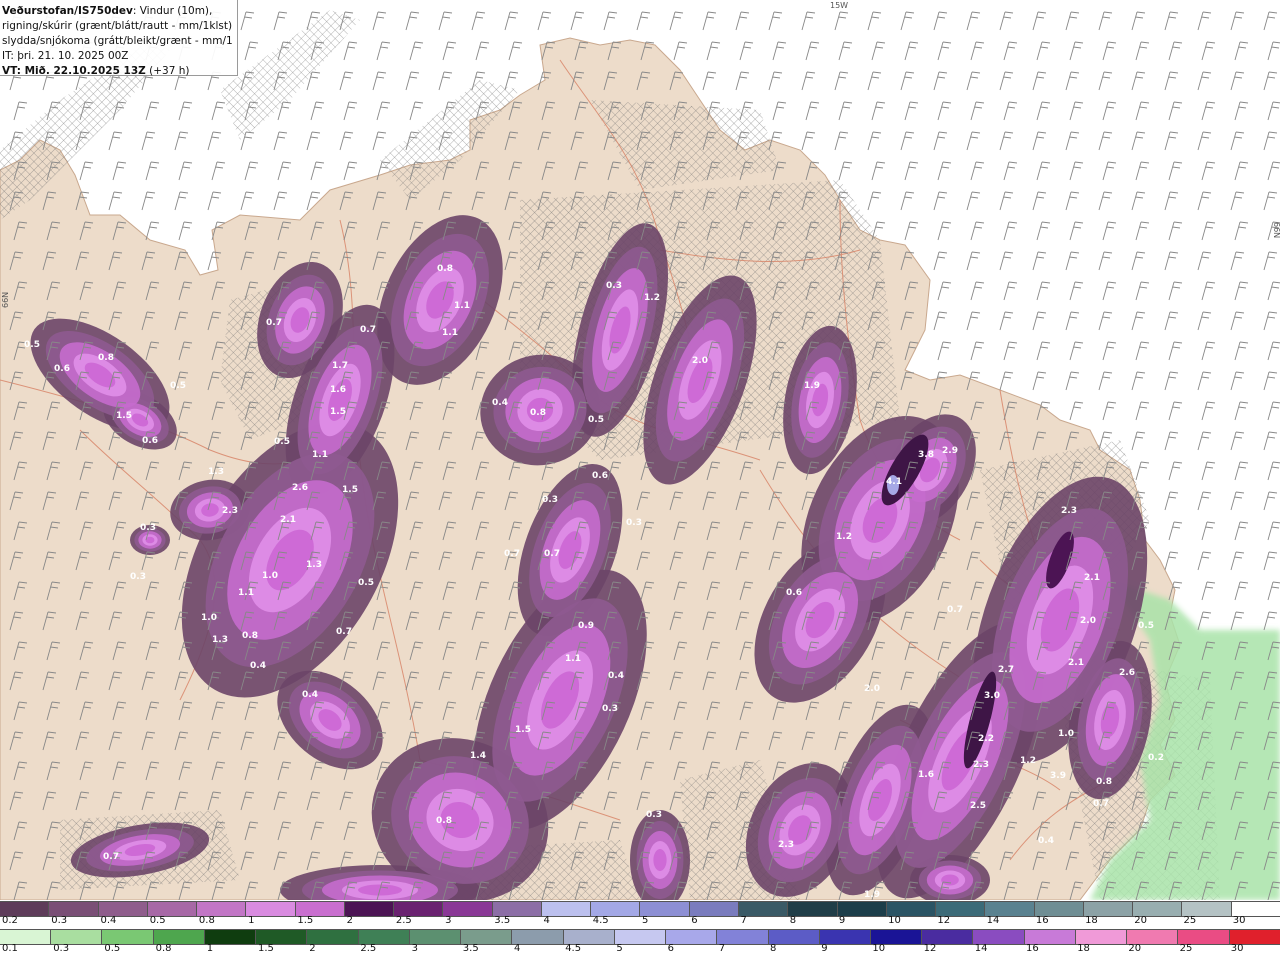  Describe the element at coordinates (1276, 230) in the screenshot. I see `grid-label-66n-right: 66N` at that location.